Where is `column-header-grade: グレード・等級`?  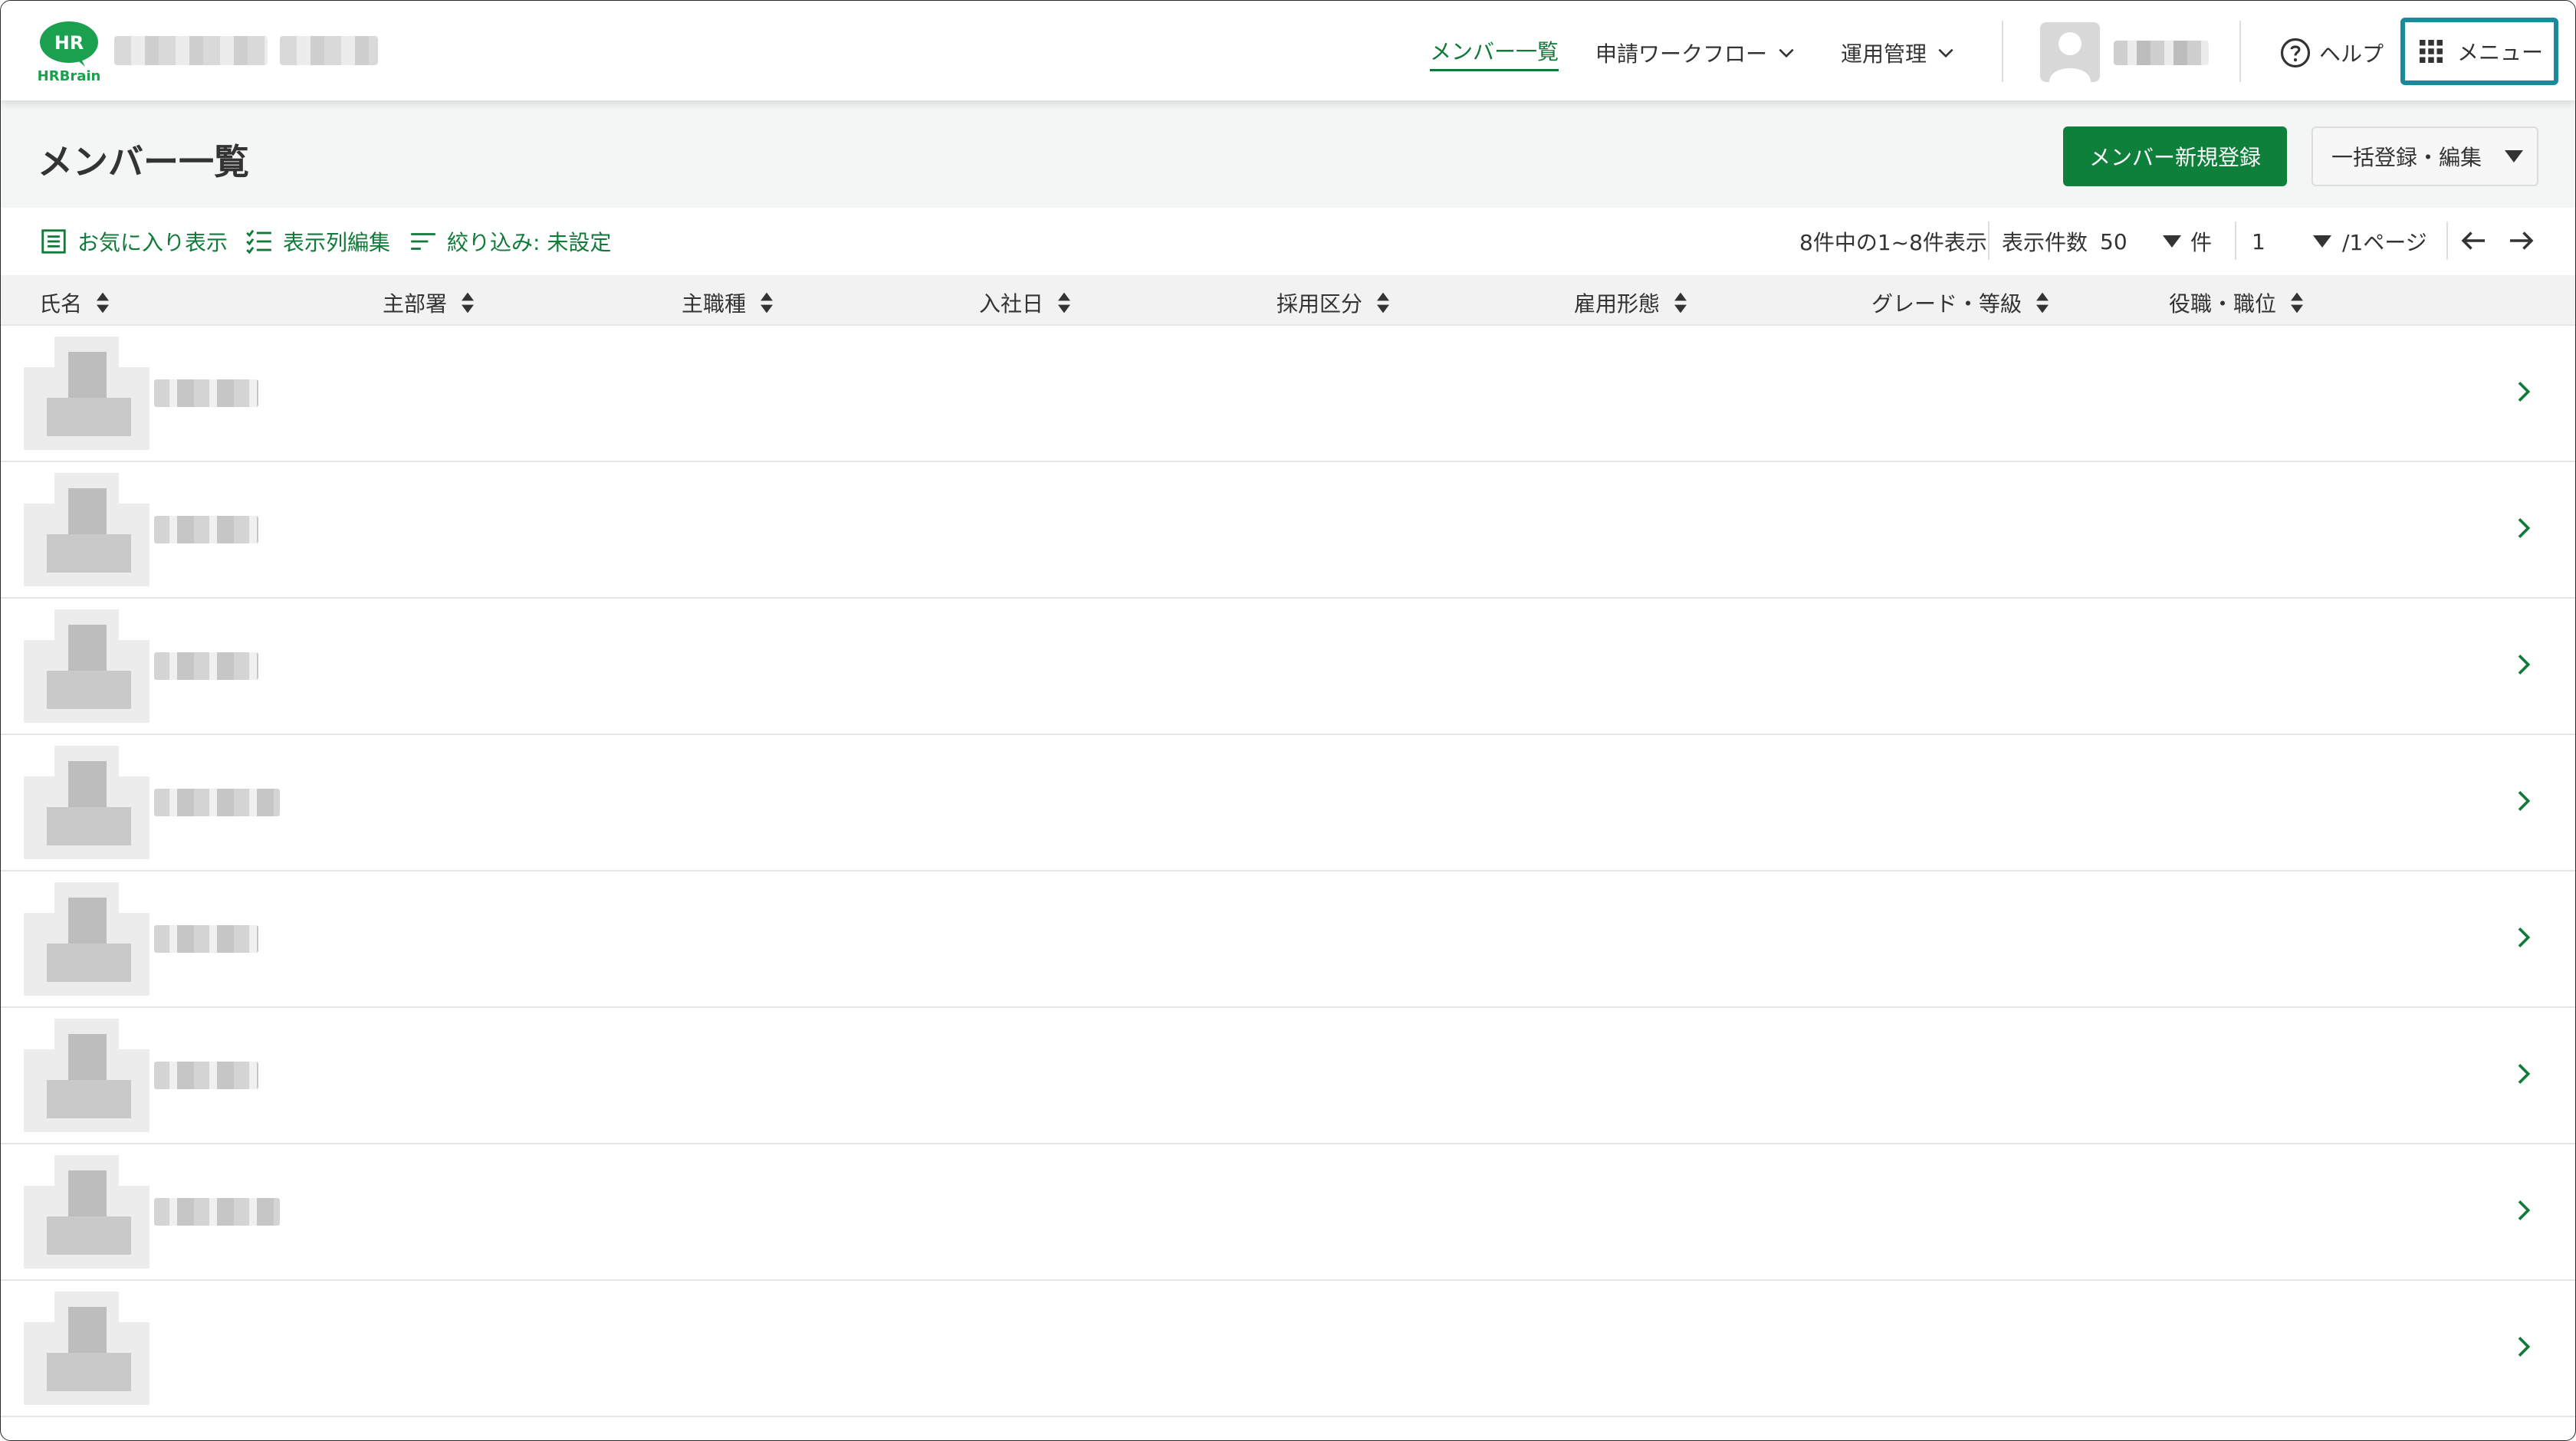 column-header-grade: グレード・等級 is located at coordinates (1961, 303).